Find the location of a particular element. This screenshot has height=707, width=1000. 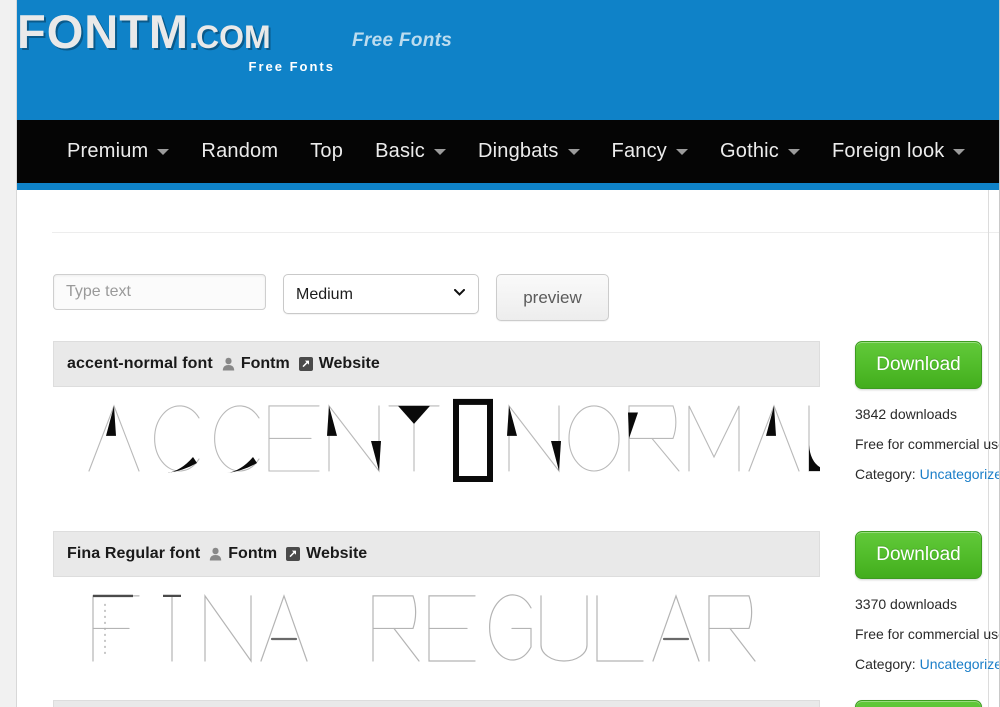

font-entry-header is located at coordinates (436, 703).